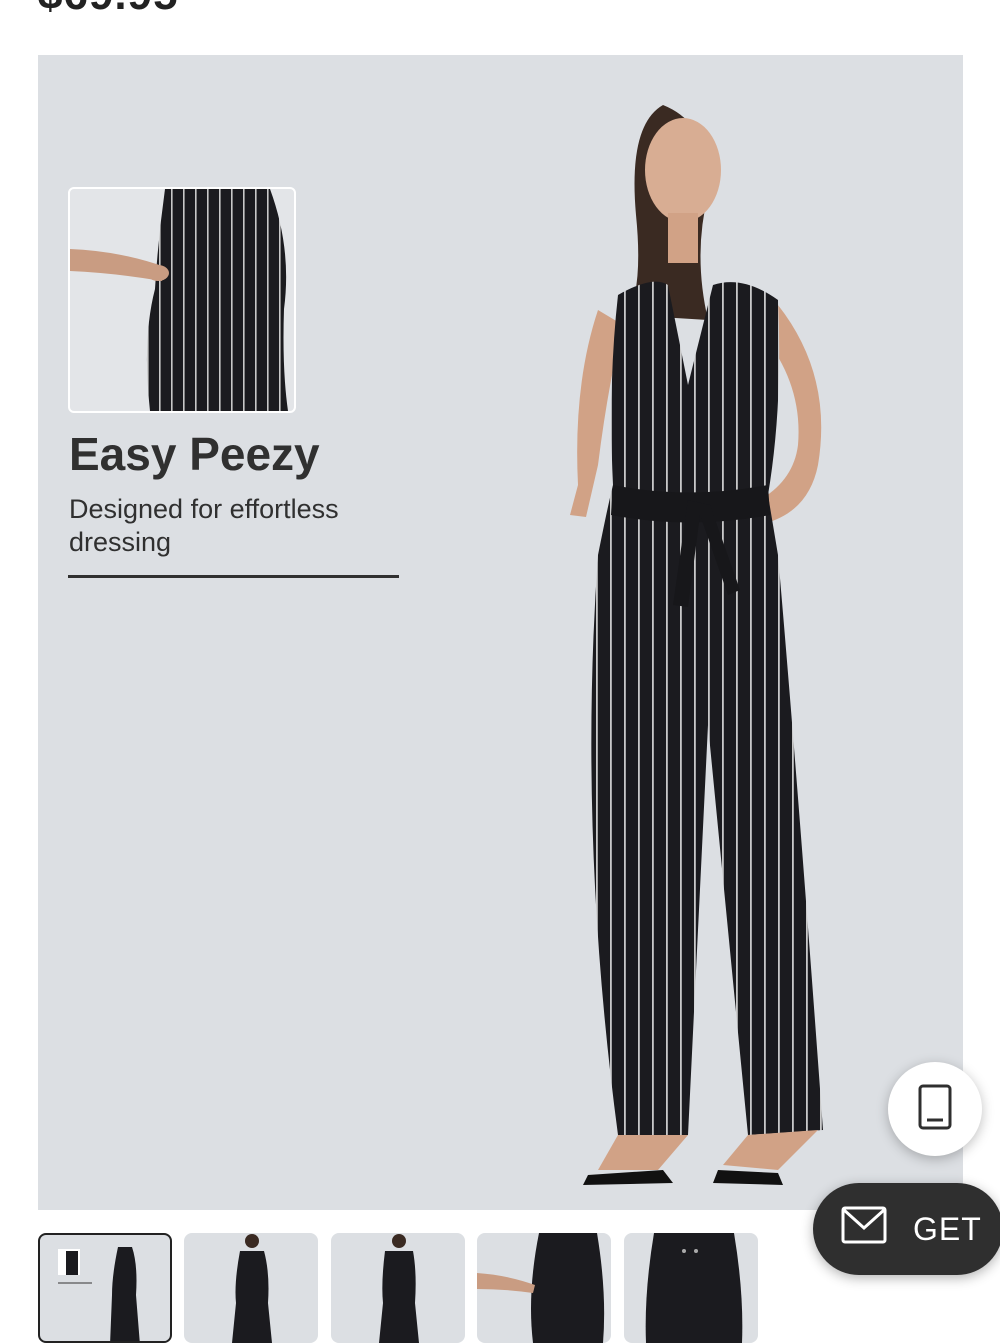 This screenshot has height=1343, width=1000. Describe the element at coordinates (864, 1229) in the screenshot. I see `envelope-icon` at that location.